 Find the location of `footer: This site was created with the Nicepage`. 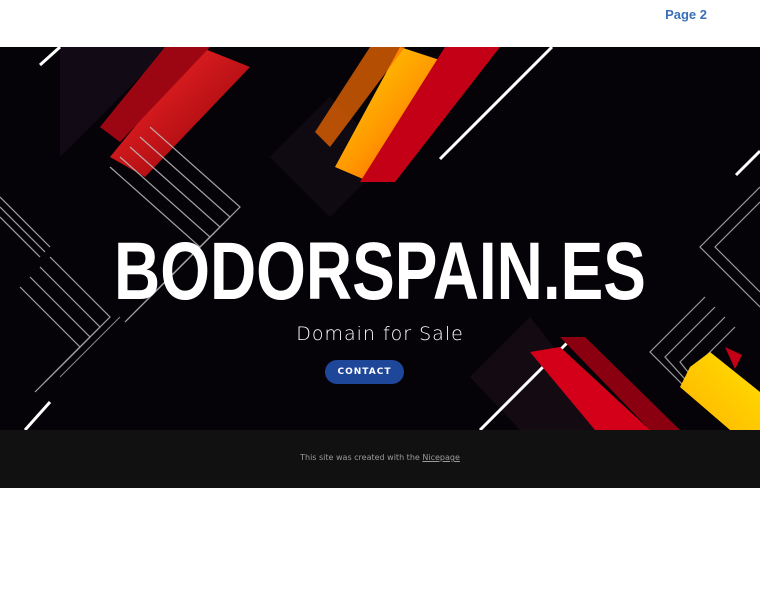

footer: This site was created with the Nicepage is located at coordinates (380, 459).